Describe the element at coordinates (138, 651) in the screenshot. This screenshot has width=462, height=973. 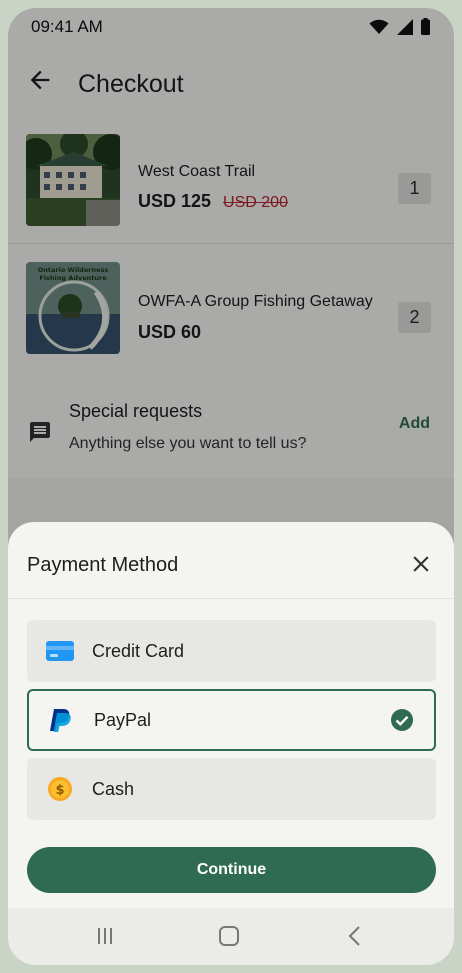
I see `payment-option-label: Credit Card` at that location.